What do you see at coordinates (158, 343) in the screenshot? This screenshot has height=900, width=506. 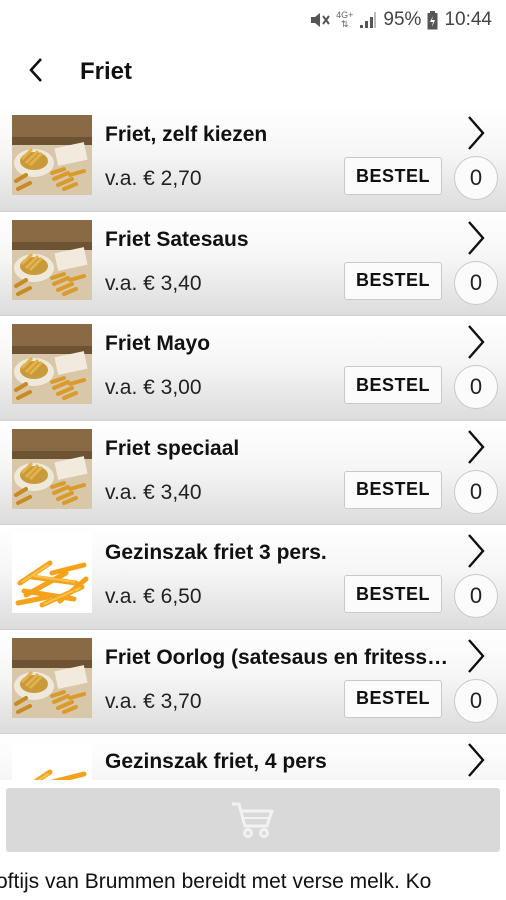 I see `product-name: Friet Mayo` at bounding box center [158, 343].